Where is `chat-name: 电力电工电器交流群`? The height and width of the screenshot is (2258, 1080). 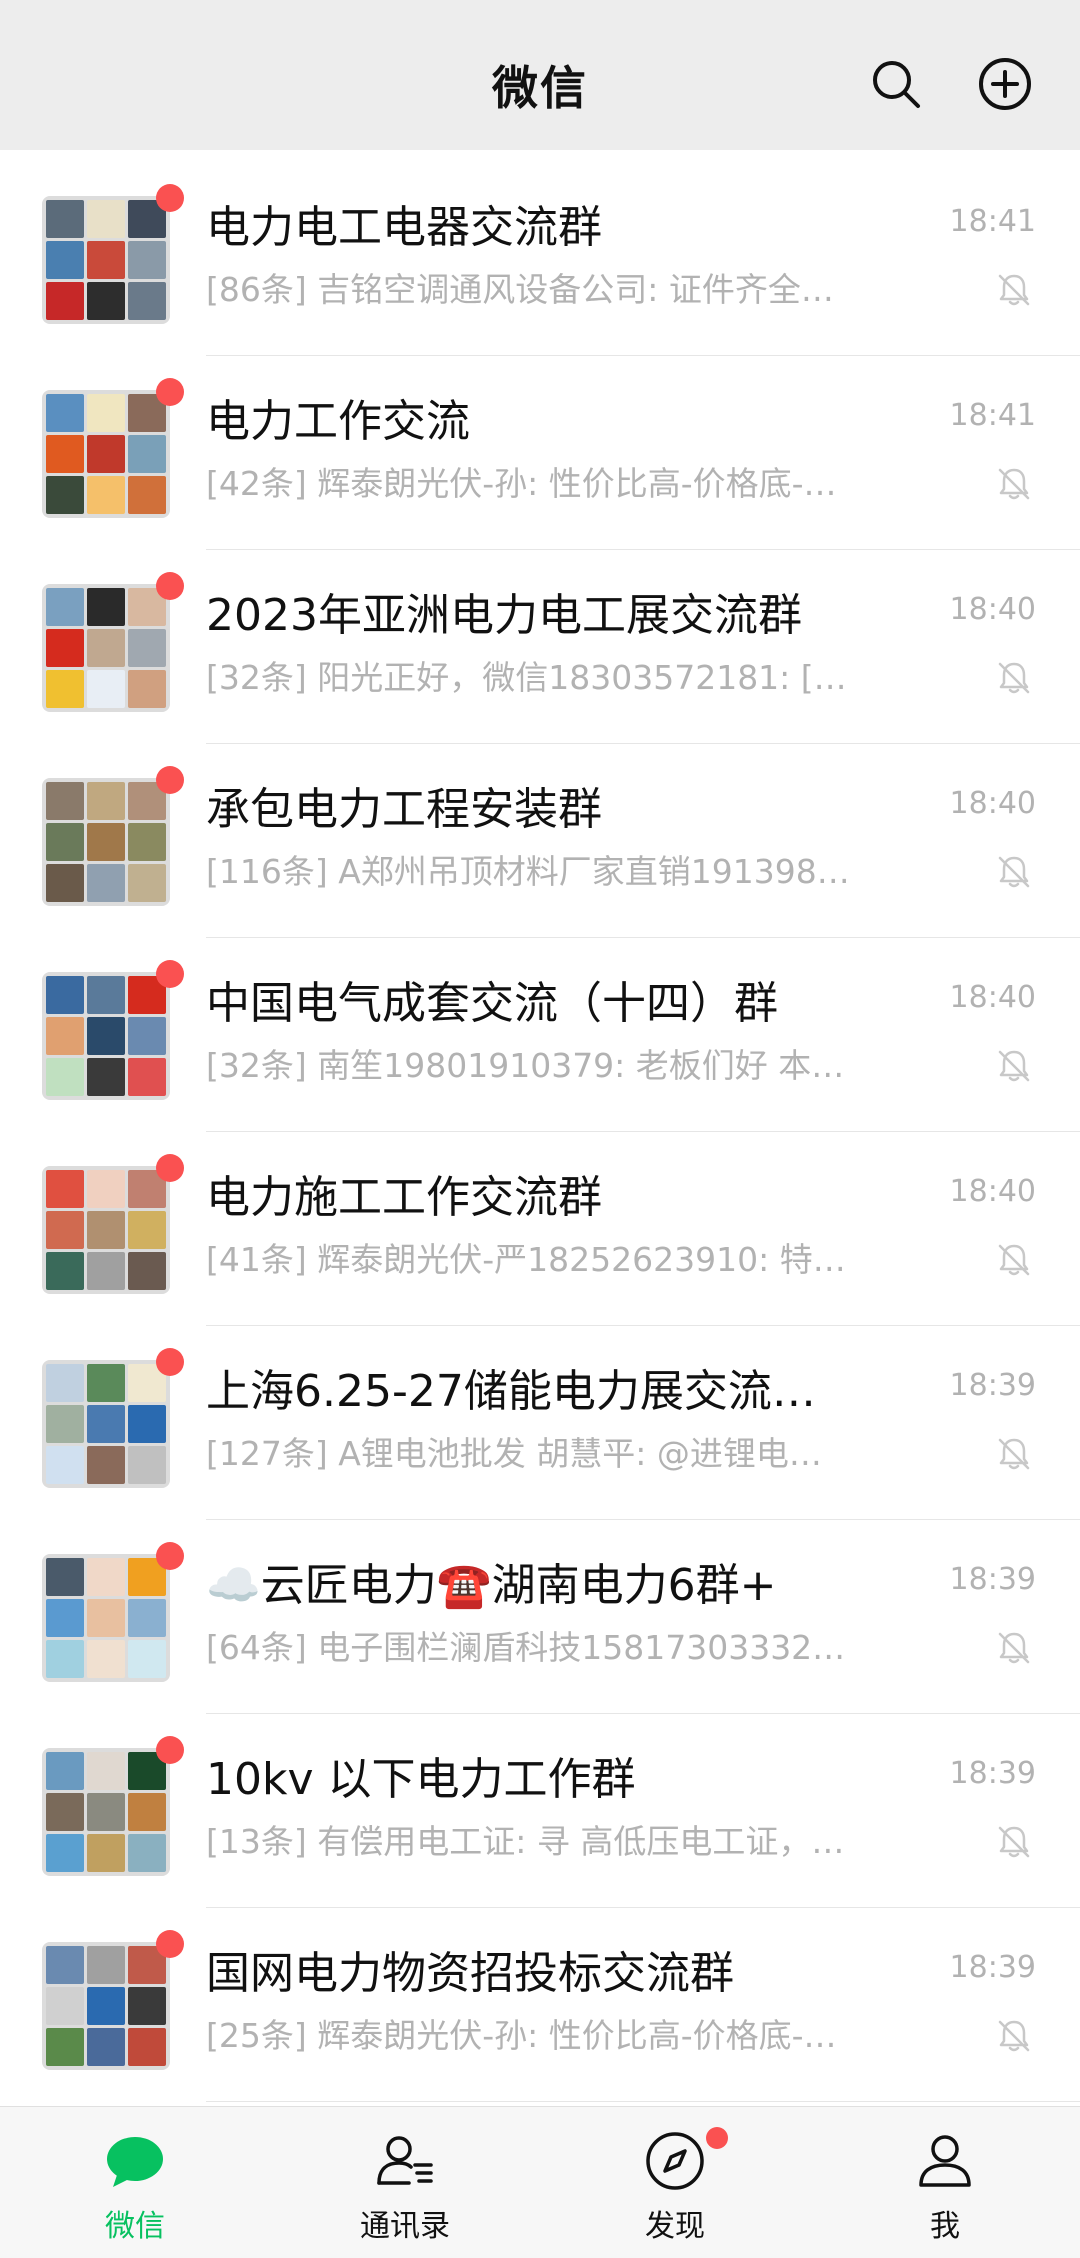
chat-name: 电力电工电器交流群 is located at coordinates (404, 227).